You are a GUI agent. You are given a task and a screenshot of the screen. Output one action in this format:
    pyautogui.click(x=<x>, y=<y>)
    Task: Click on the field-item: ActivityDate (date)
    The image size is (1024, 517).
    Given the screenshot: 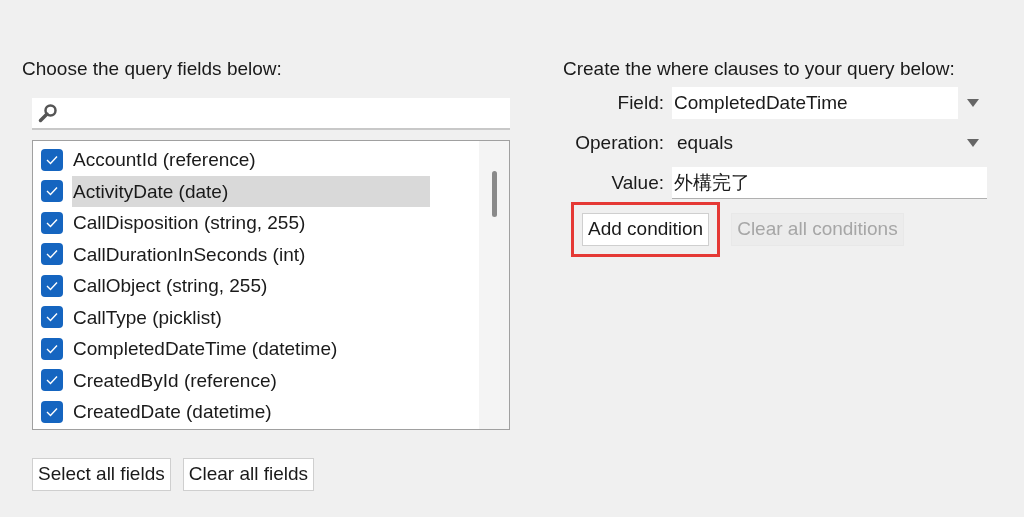 What is the action you would take?
    pyautogui.click(x=251, y=191)
    